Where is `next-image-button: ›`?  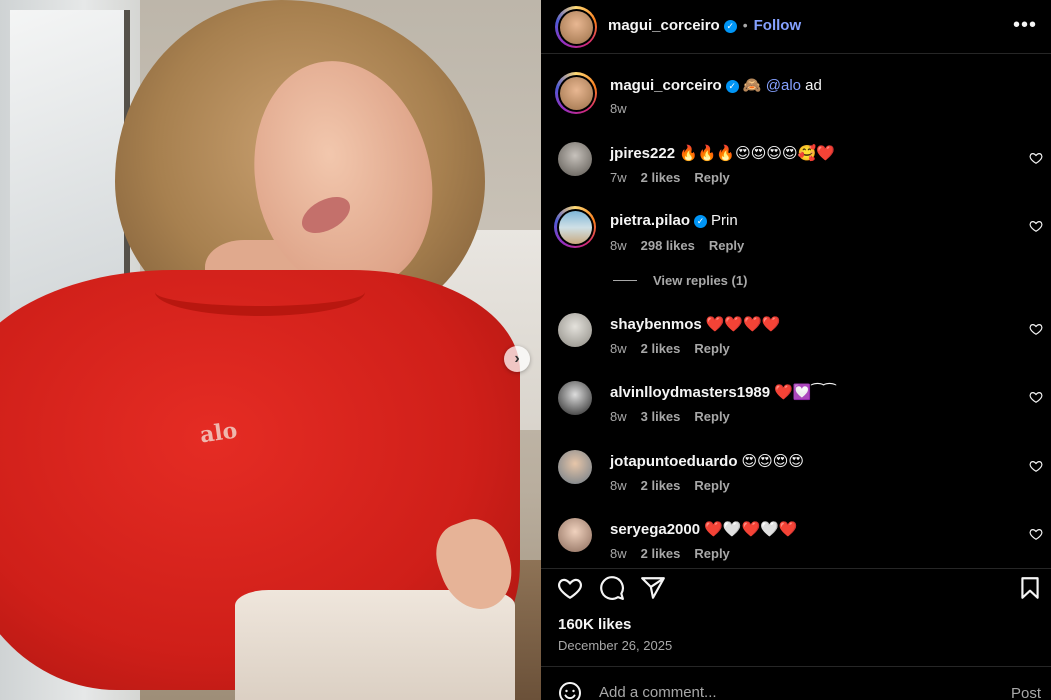 next-image-button: › is located at coordinates (517, 359).